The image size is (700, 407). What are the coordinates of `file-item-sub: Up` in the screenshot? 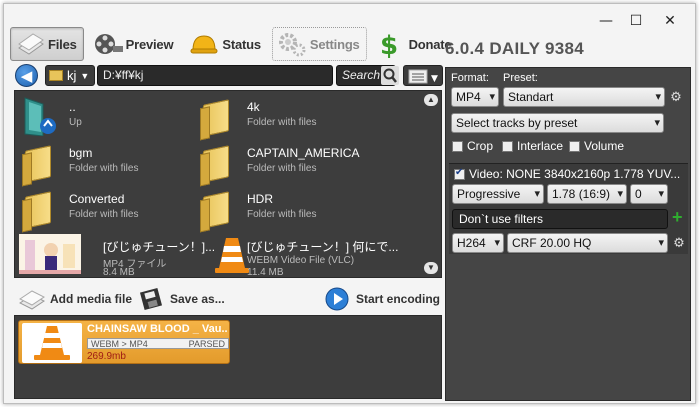 It's located at (75, 122).